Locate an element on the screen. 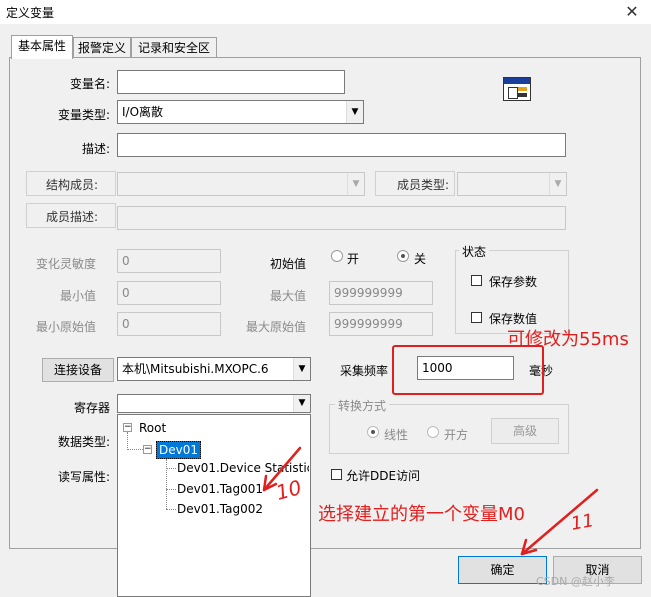 Image resolution: width=651 pixels, height=597 pixels. annotation-arrows is located at coordinates (430, 501).